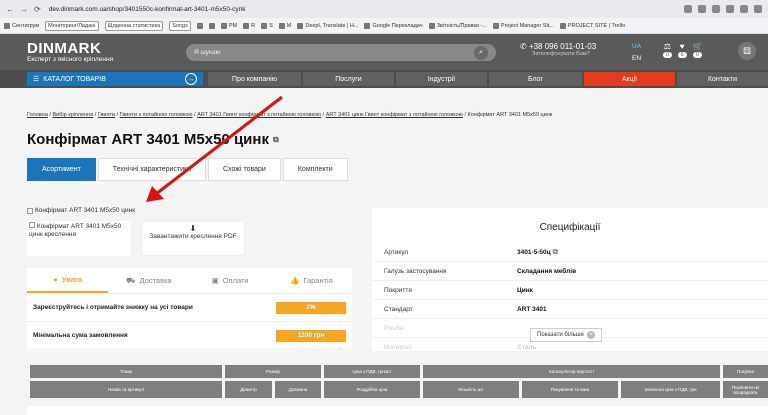 Image resolution: width=768 pixels, height=415 pixels. I want to click on header-icons: ⚖ 0 ♥ 0 🛒 0, so click(683, 50).